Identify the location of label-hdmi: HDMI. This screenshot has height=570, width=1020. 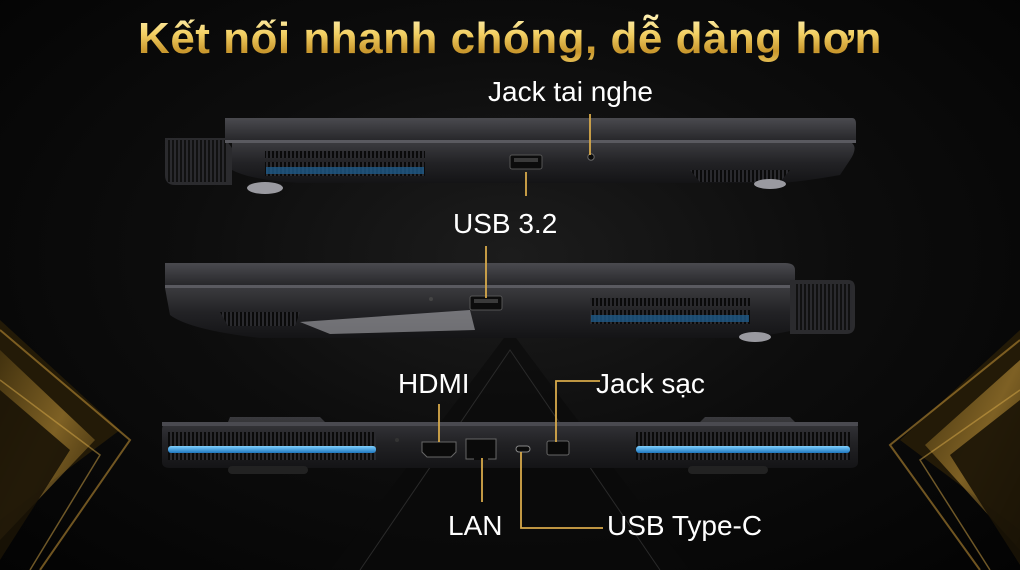
(434, 383).